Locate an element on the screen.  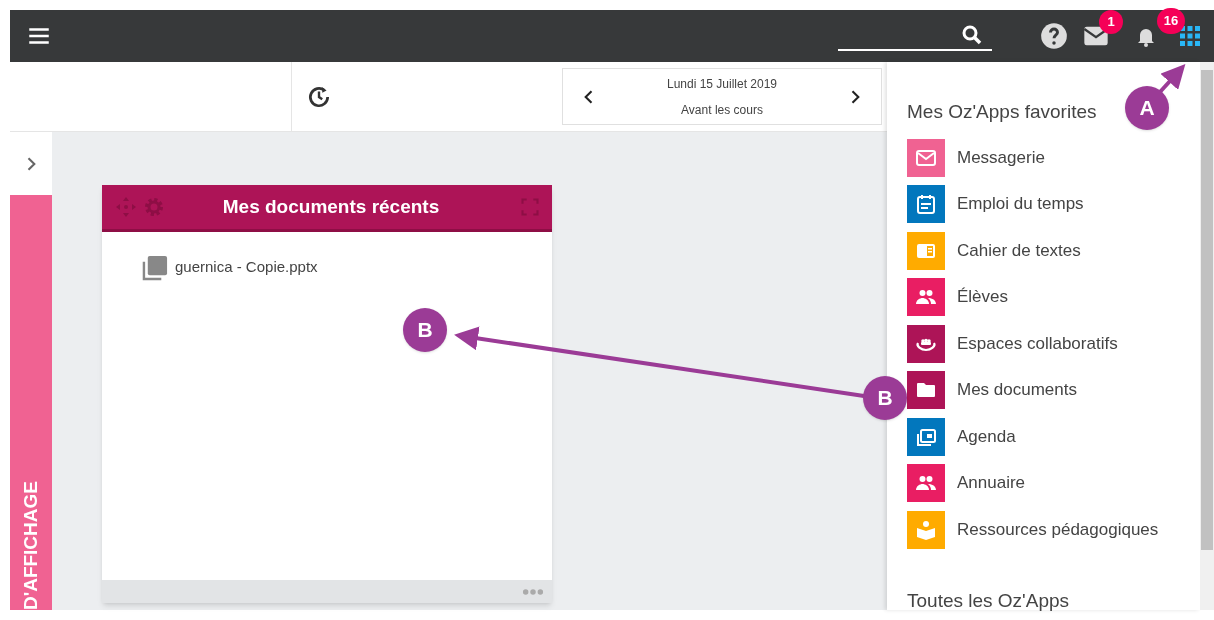
calendar-icon is located at coordinates (926, 204).